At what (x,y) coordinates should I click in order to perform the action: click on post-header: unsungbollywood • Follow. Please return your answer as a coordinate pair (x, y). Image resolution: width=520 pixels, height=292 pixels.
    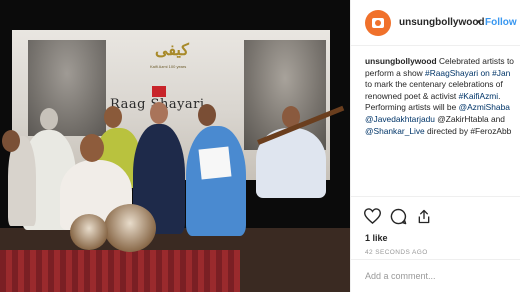
    Looking at the image, I should click on (435, 23).